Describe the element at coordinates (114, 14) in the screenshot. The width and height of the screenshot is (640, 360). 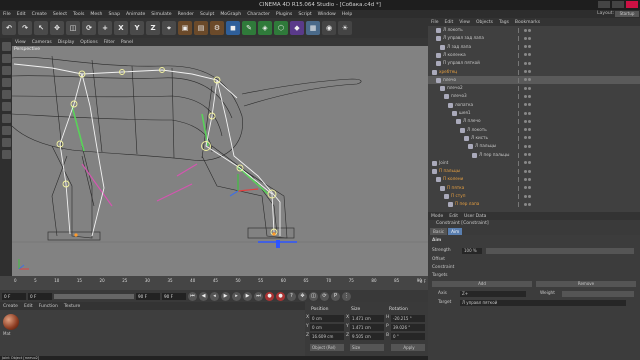
I see `menu-snap: Snap` at that location.